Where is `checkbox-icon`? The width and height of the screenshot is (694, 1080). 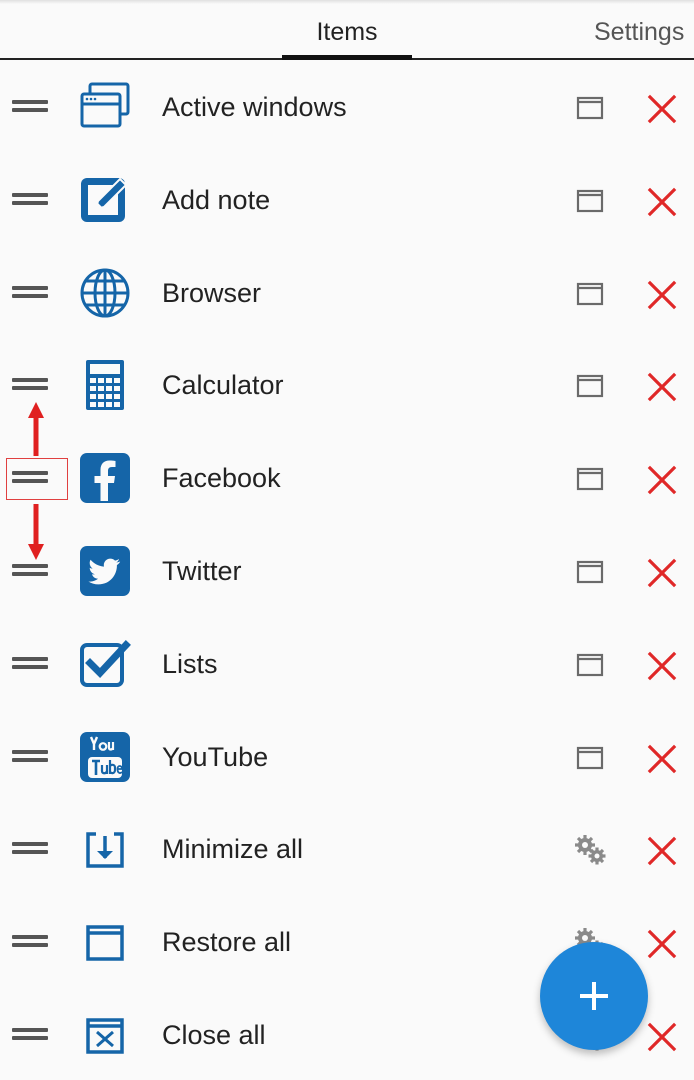
checkbox-icon is located at coordinates (105, 664).